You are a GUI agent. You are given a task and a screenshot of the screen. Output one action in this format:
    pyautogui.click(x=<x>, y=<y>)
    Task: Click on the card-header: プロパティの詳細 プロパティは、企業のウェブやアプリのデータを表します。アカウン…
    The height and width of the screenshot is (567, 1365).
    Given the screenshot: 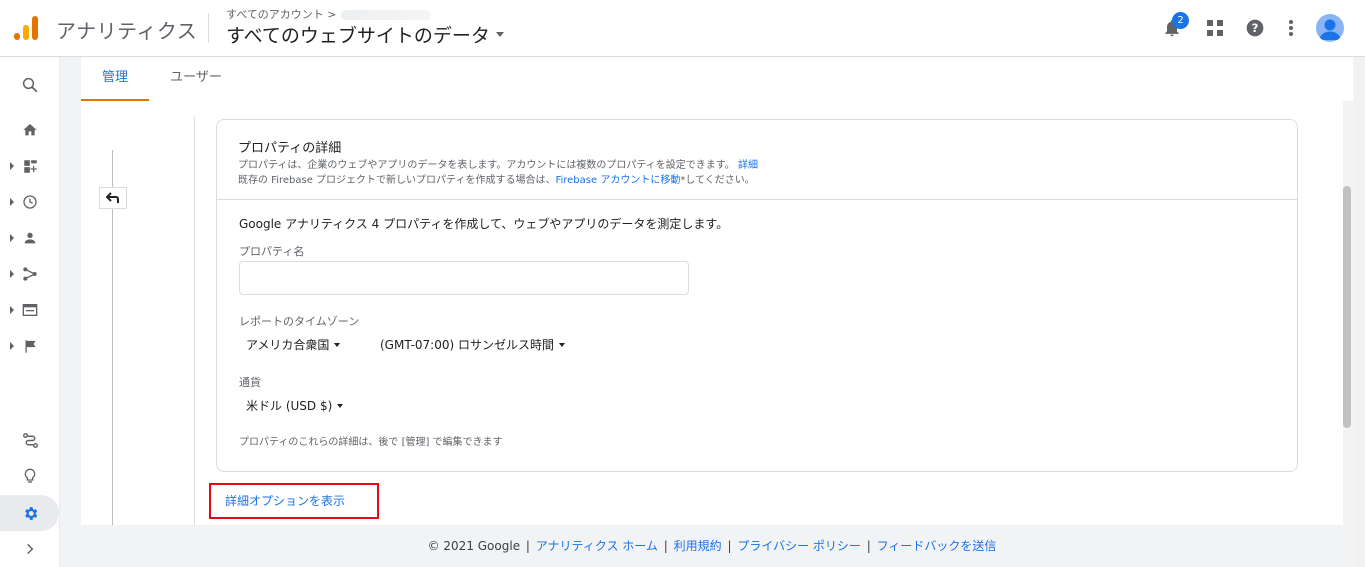 What is the action you would take?
    pyautogui.click(x=757, y=160)
    